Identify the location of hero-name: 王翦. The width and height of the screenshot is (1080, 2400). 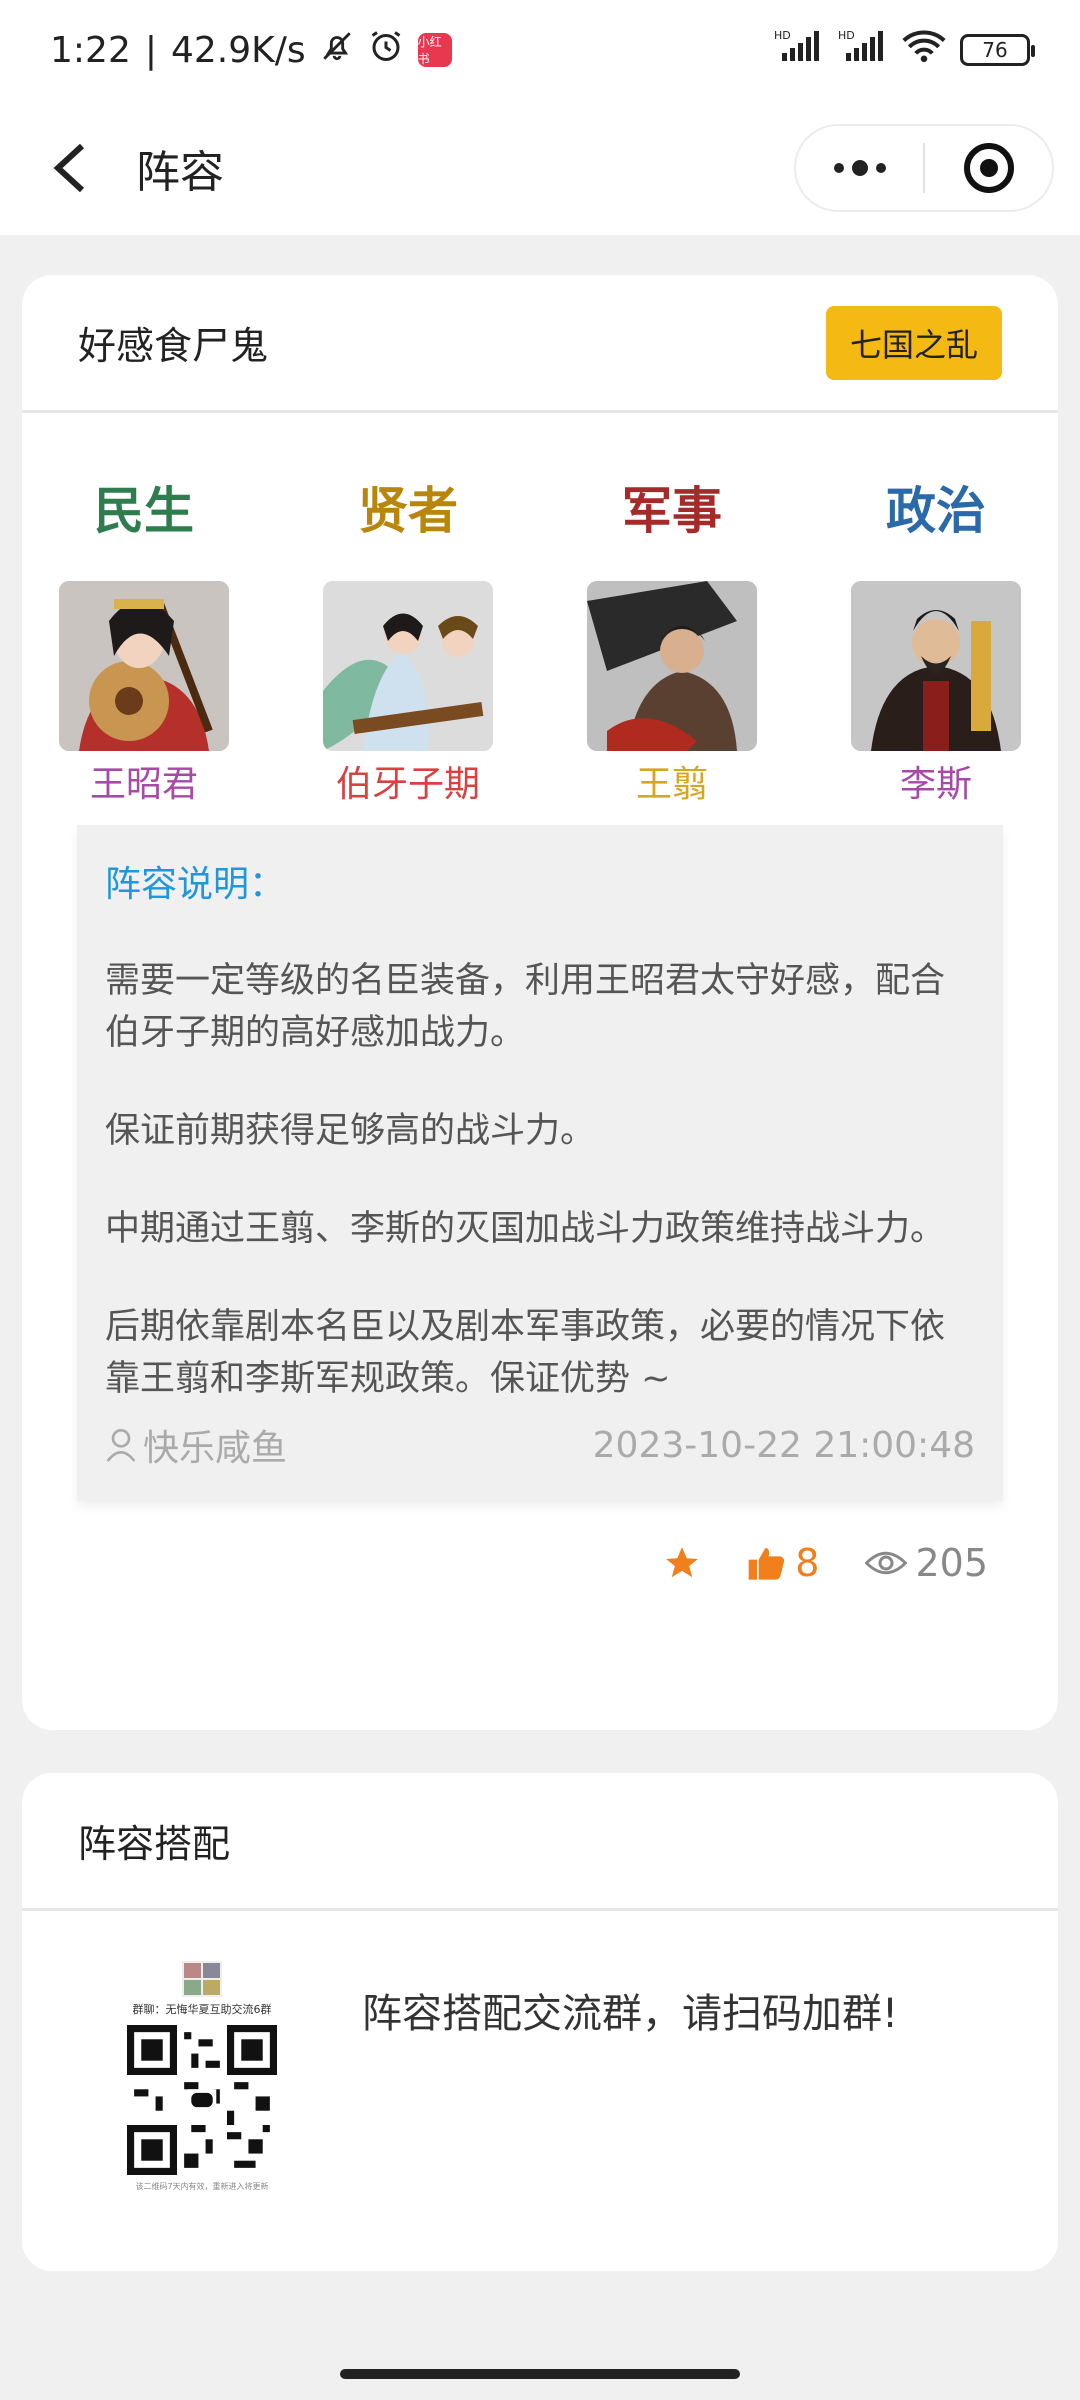
(671, 784).